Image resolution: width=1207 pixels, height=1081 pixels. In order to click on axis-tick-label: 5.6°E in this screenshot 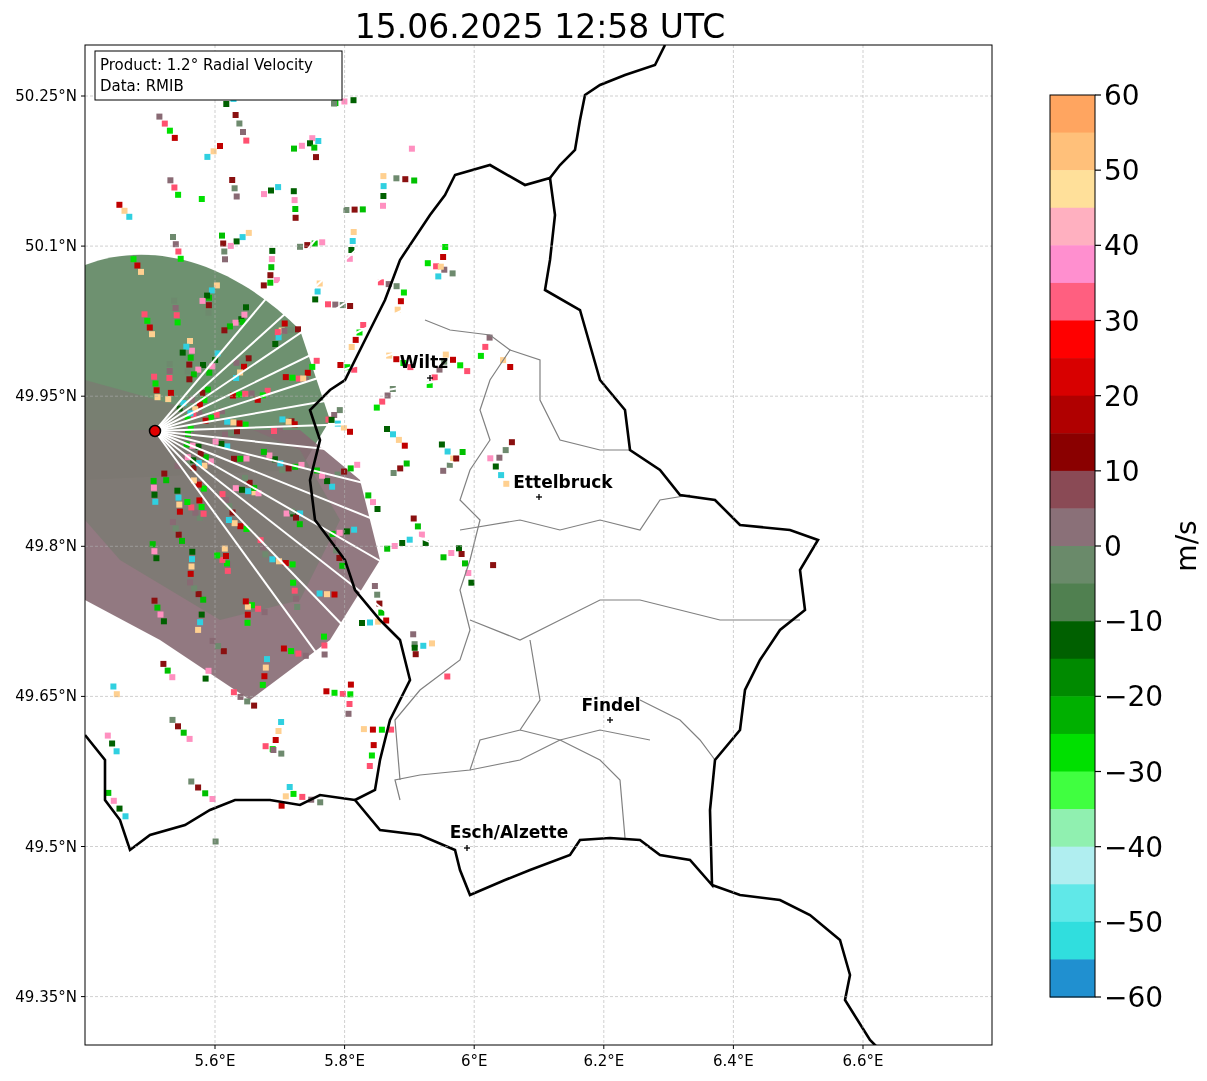, I will do `click(215, 1061)`.